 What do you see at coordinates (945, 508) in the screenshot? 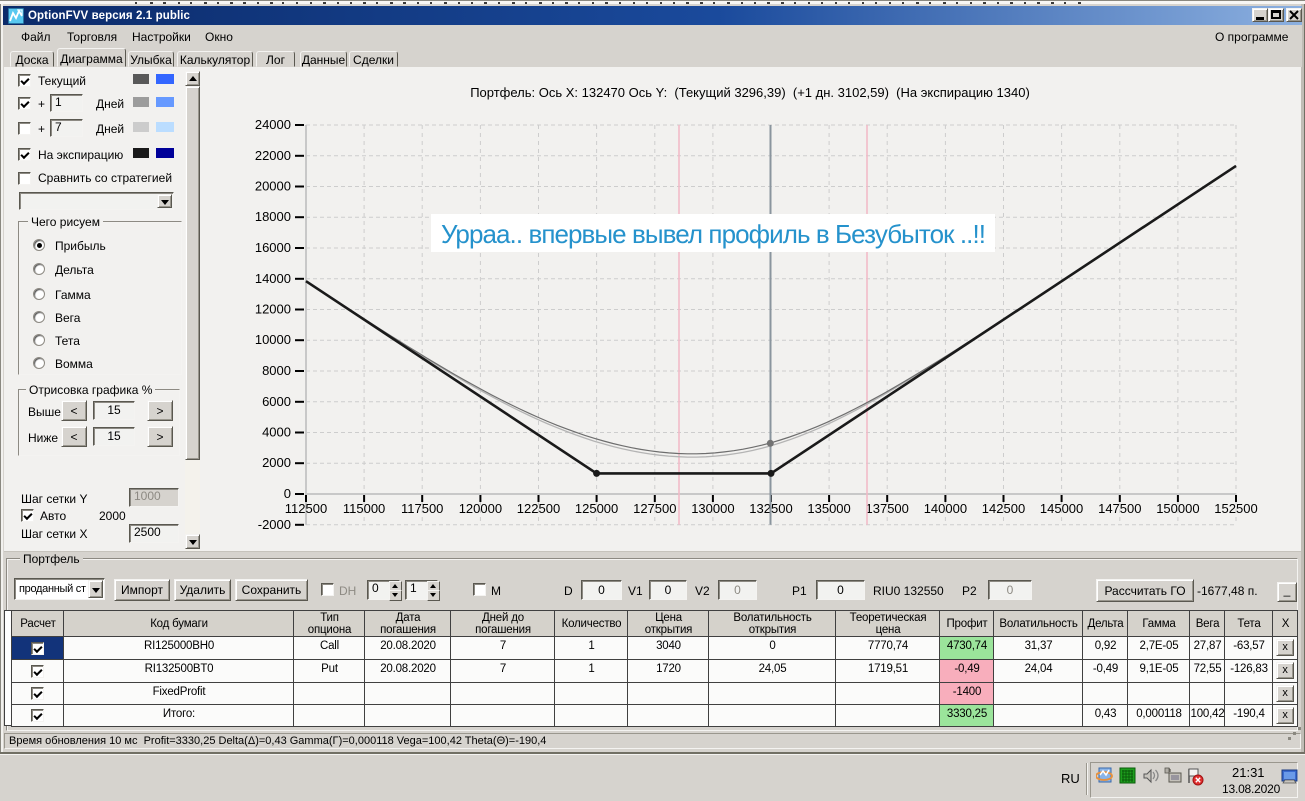
I see `svg-text: 140000` at bounding box center [945, 508].